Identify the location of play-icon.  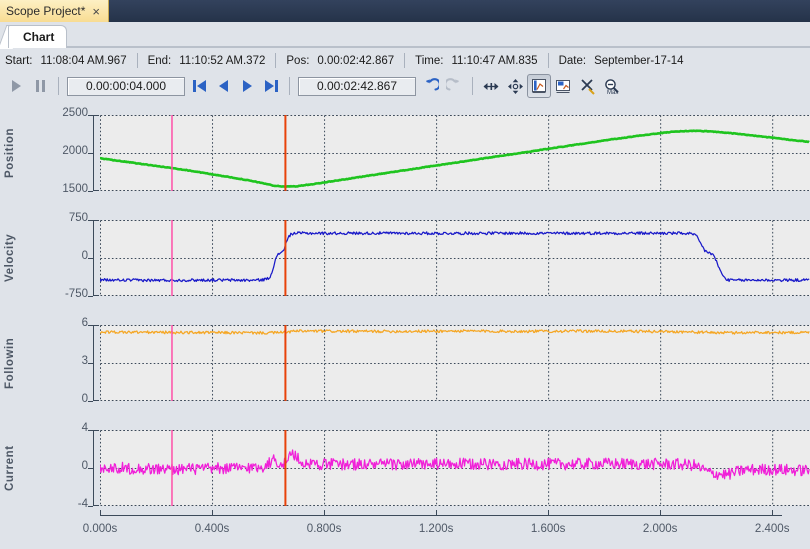
(16, 86).